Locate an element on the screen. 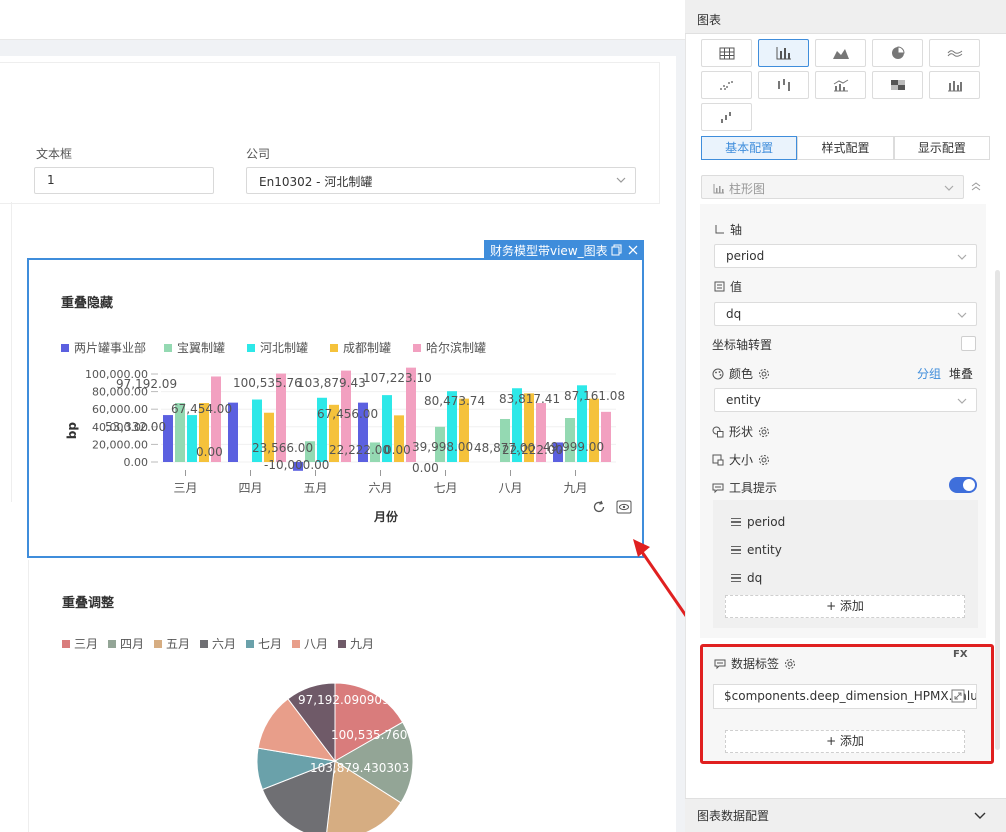 This screenshot has height=832, width=1006. data-label: 53,332.00 is located at coordinates (135, 427).